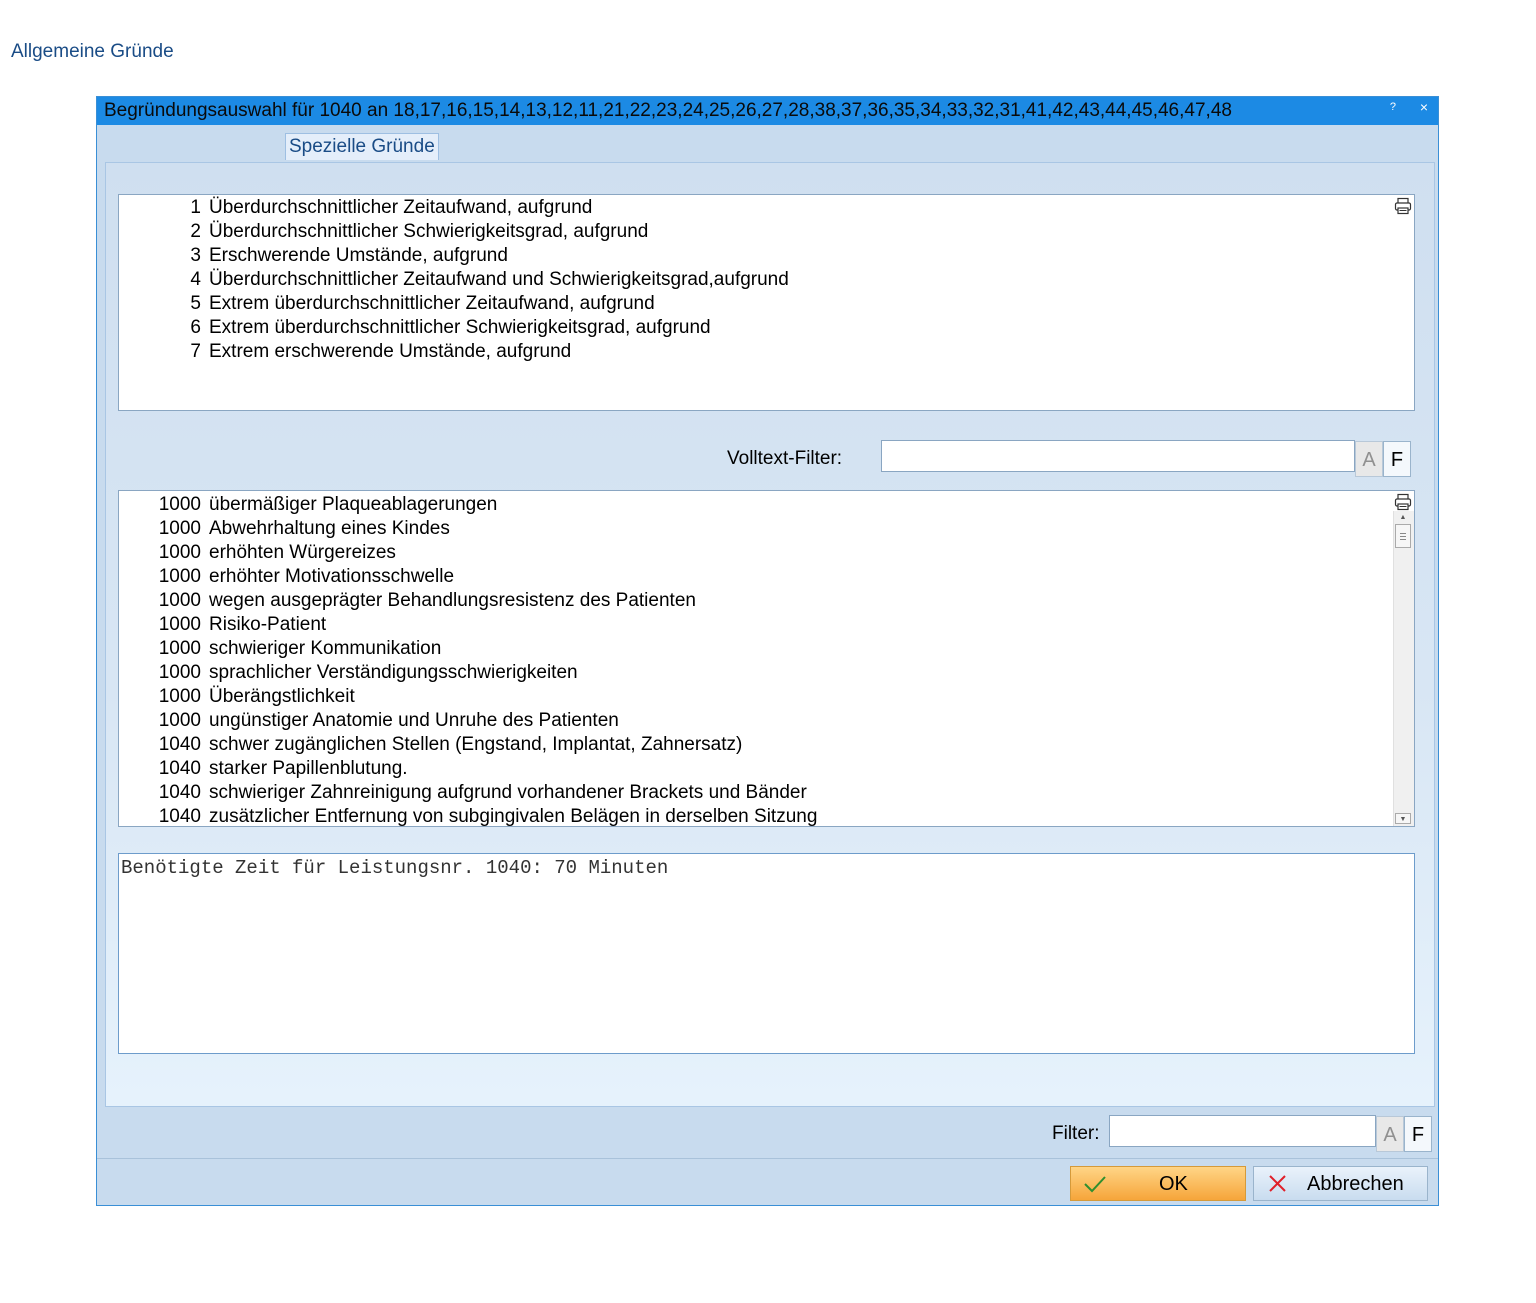 The width and height of the screenshot is (1536, 1303). I want to click on ok-button: OK, so click(1158, 1183).